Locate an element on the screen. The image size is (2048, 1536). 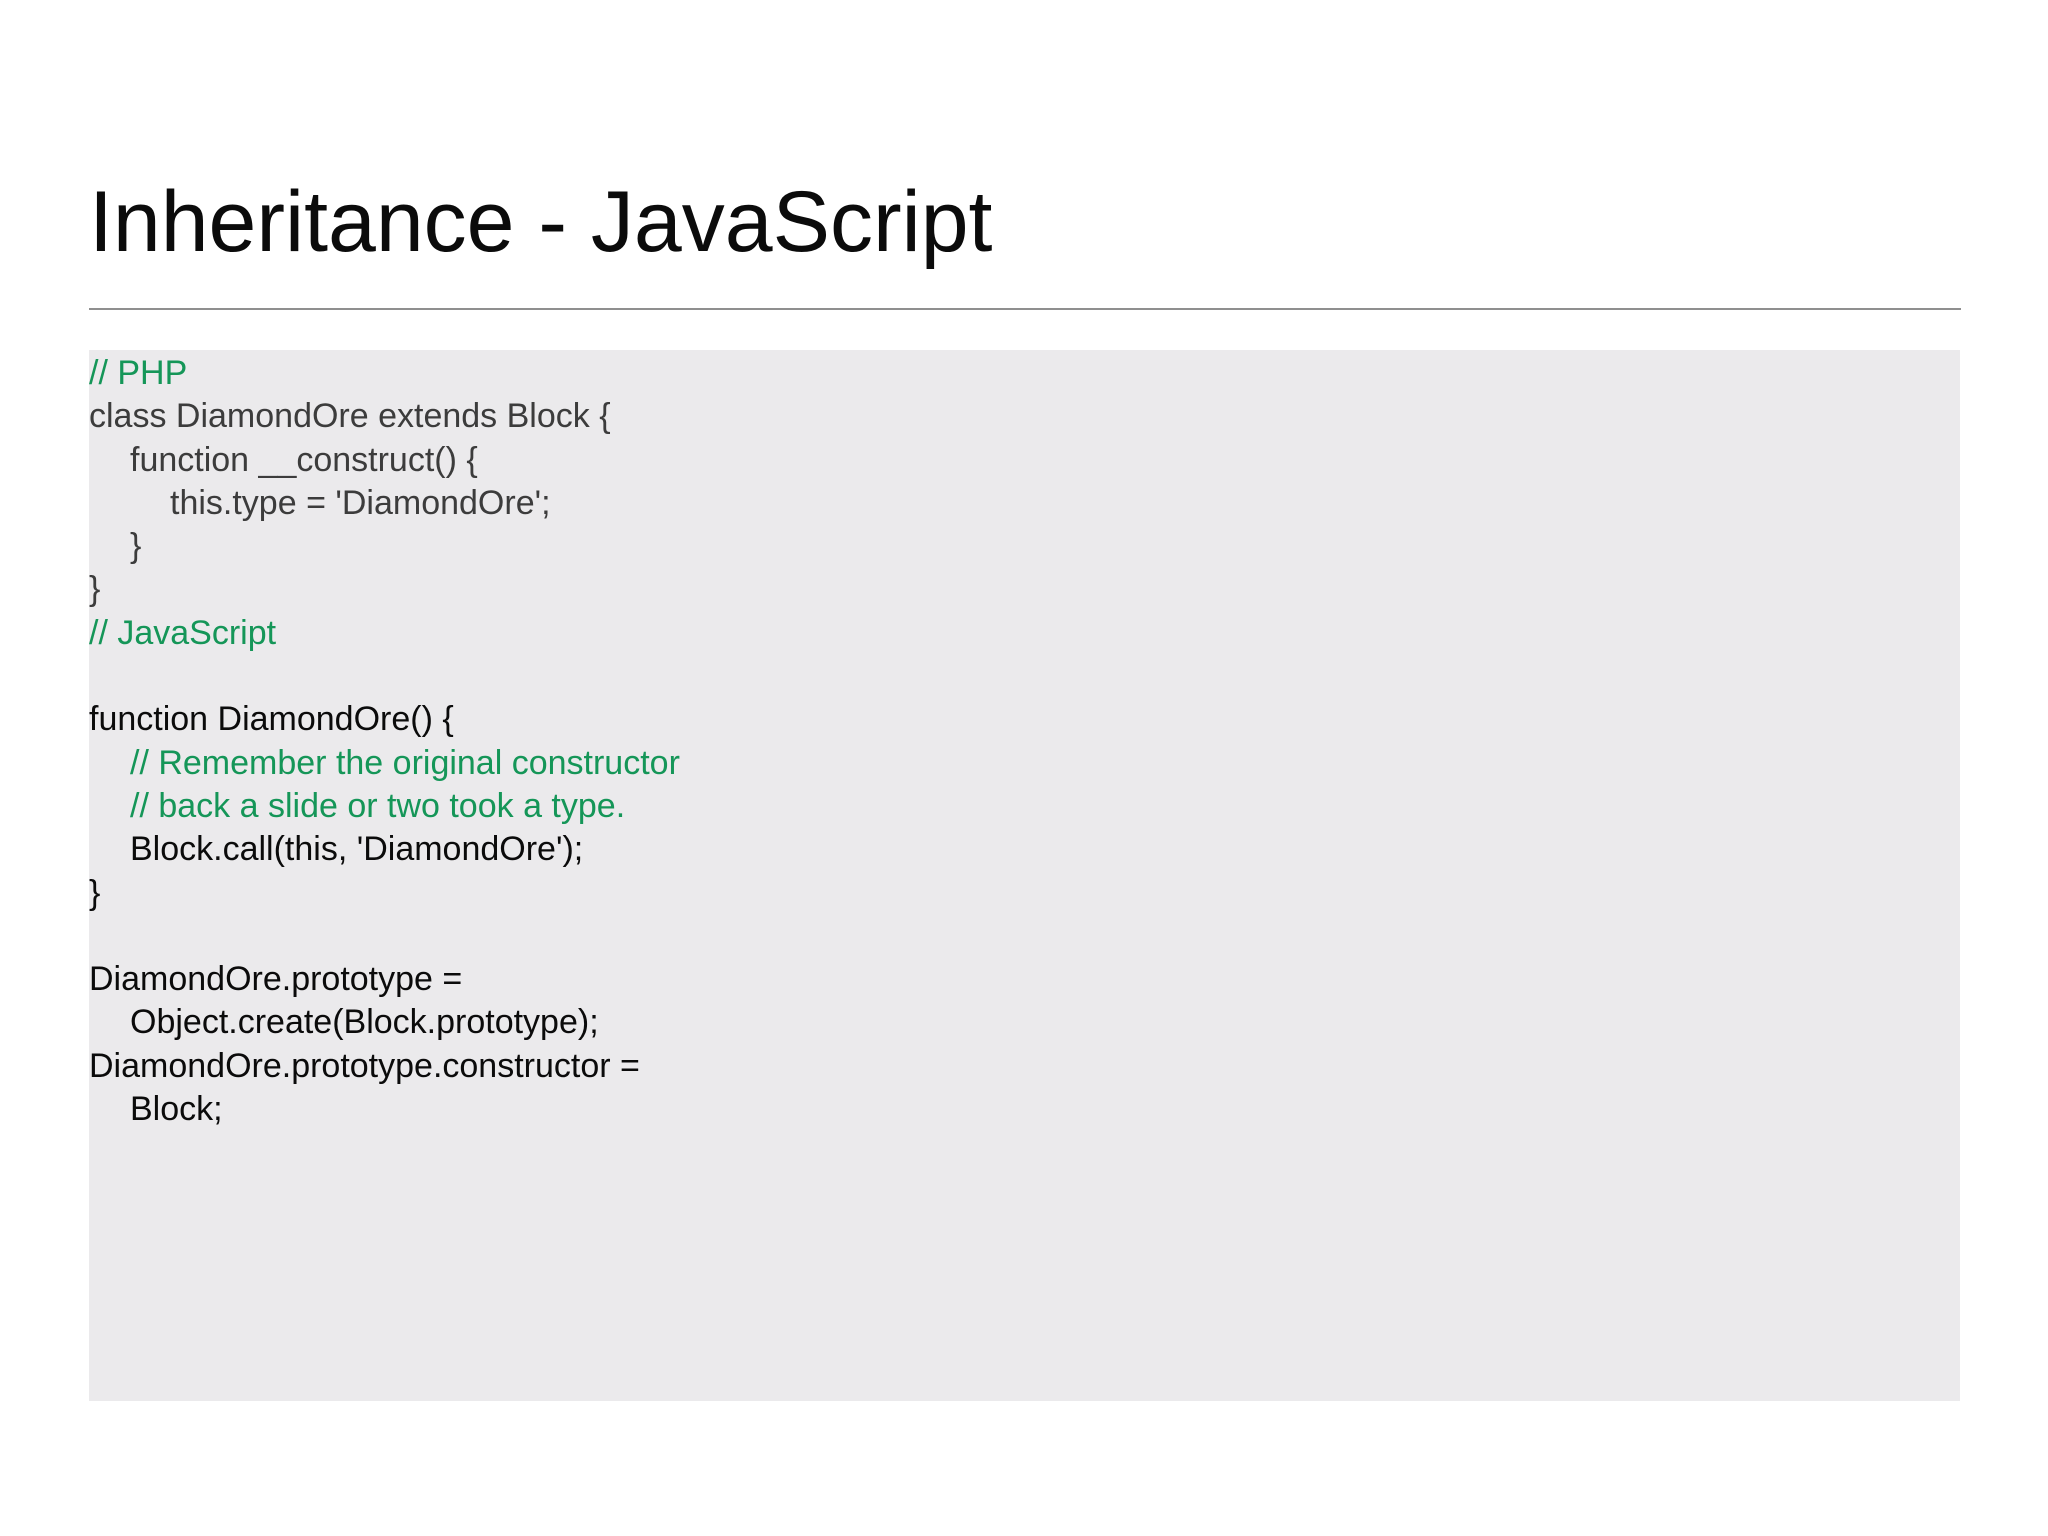
code-line: Block.call(this, 'DiamondOre'); is located at coordinates (357, 849).